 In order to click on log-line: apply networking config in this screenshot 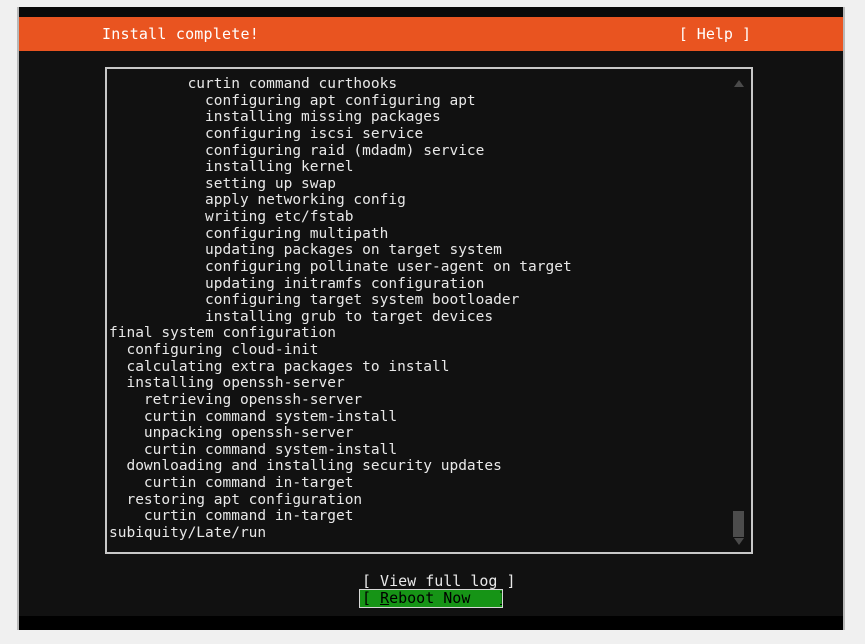, I will do `click(257, 200)`.